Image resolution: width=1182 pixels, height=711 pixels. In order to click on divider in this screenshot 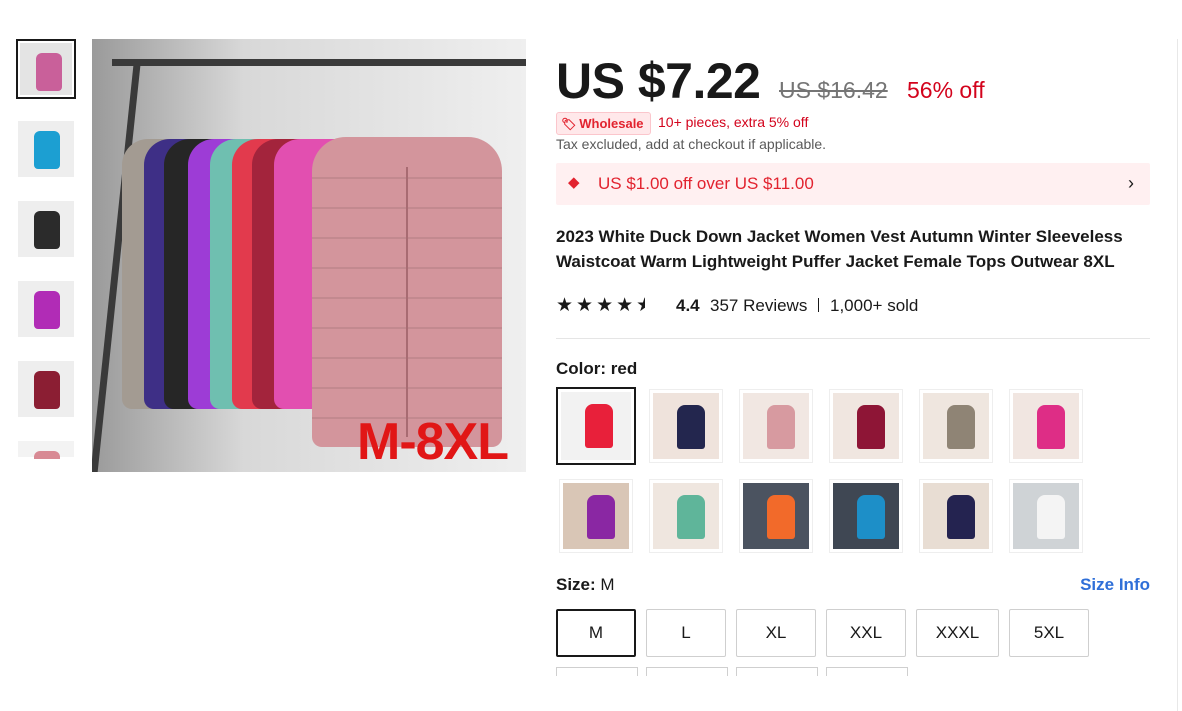, I will do `click(818, 305)`.